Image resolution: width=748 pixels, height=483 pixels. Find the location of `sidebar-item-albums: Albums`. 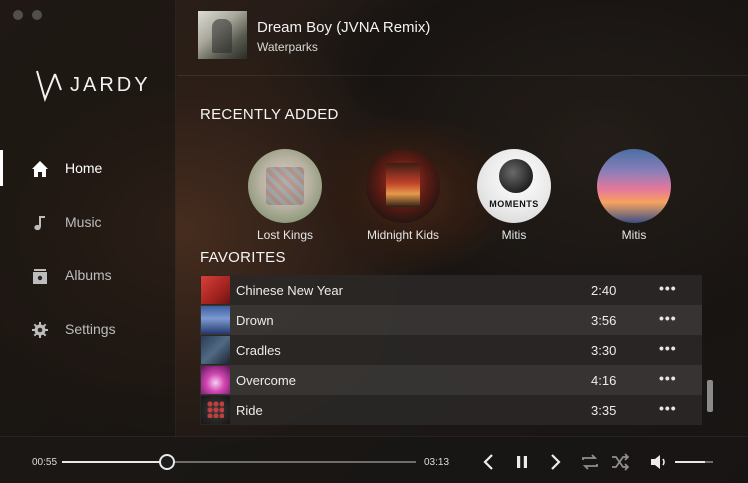

sidebar-item-albums: Albums is located at coordinates (88, 275).